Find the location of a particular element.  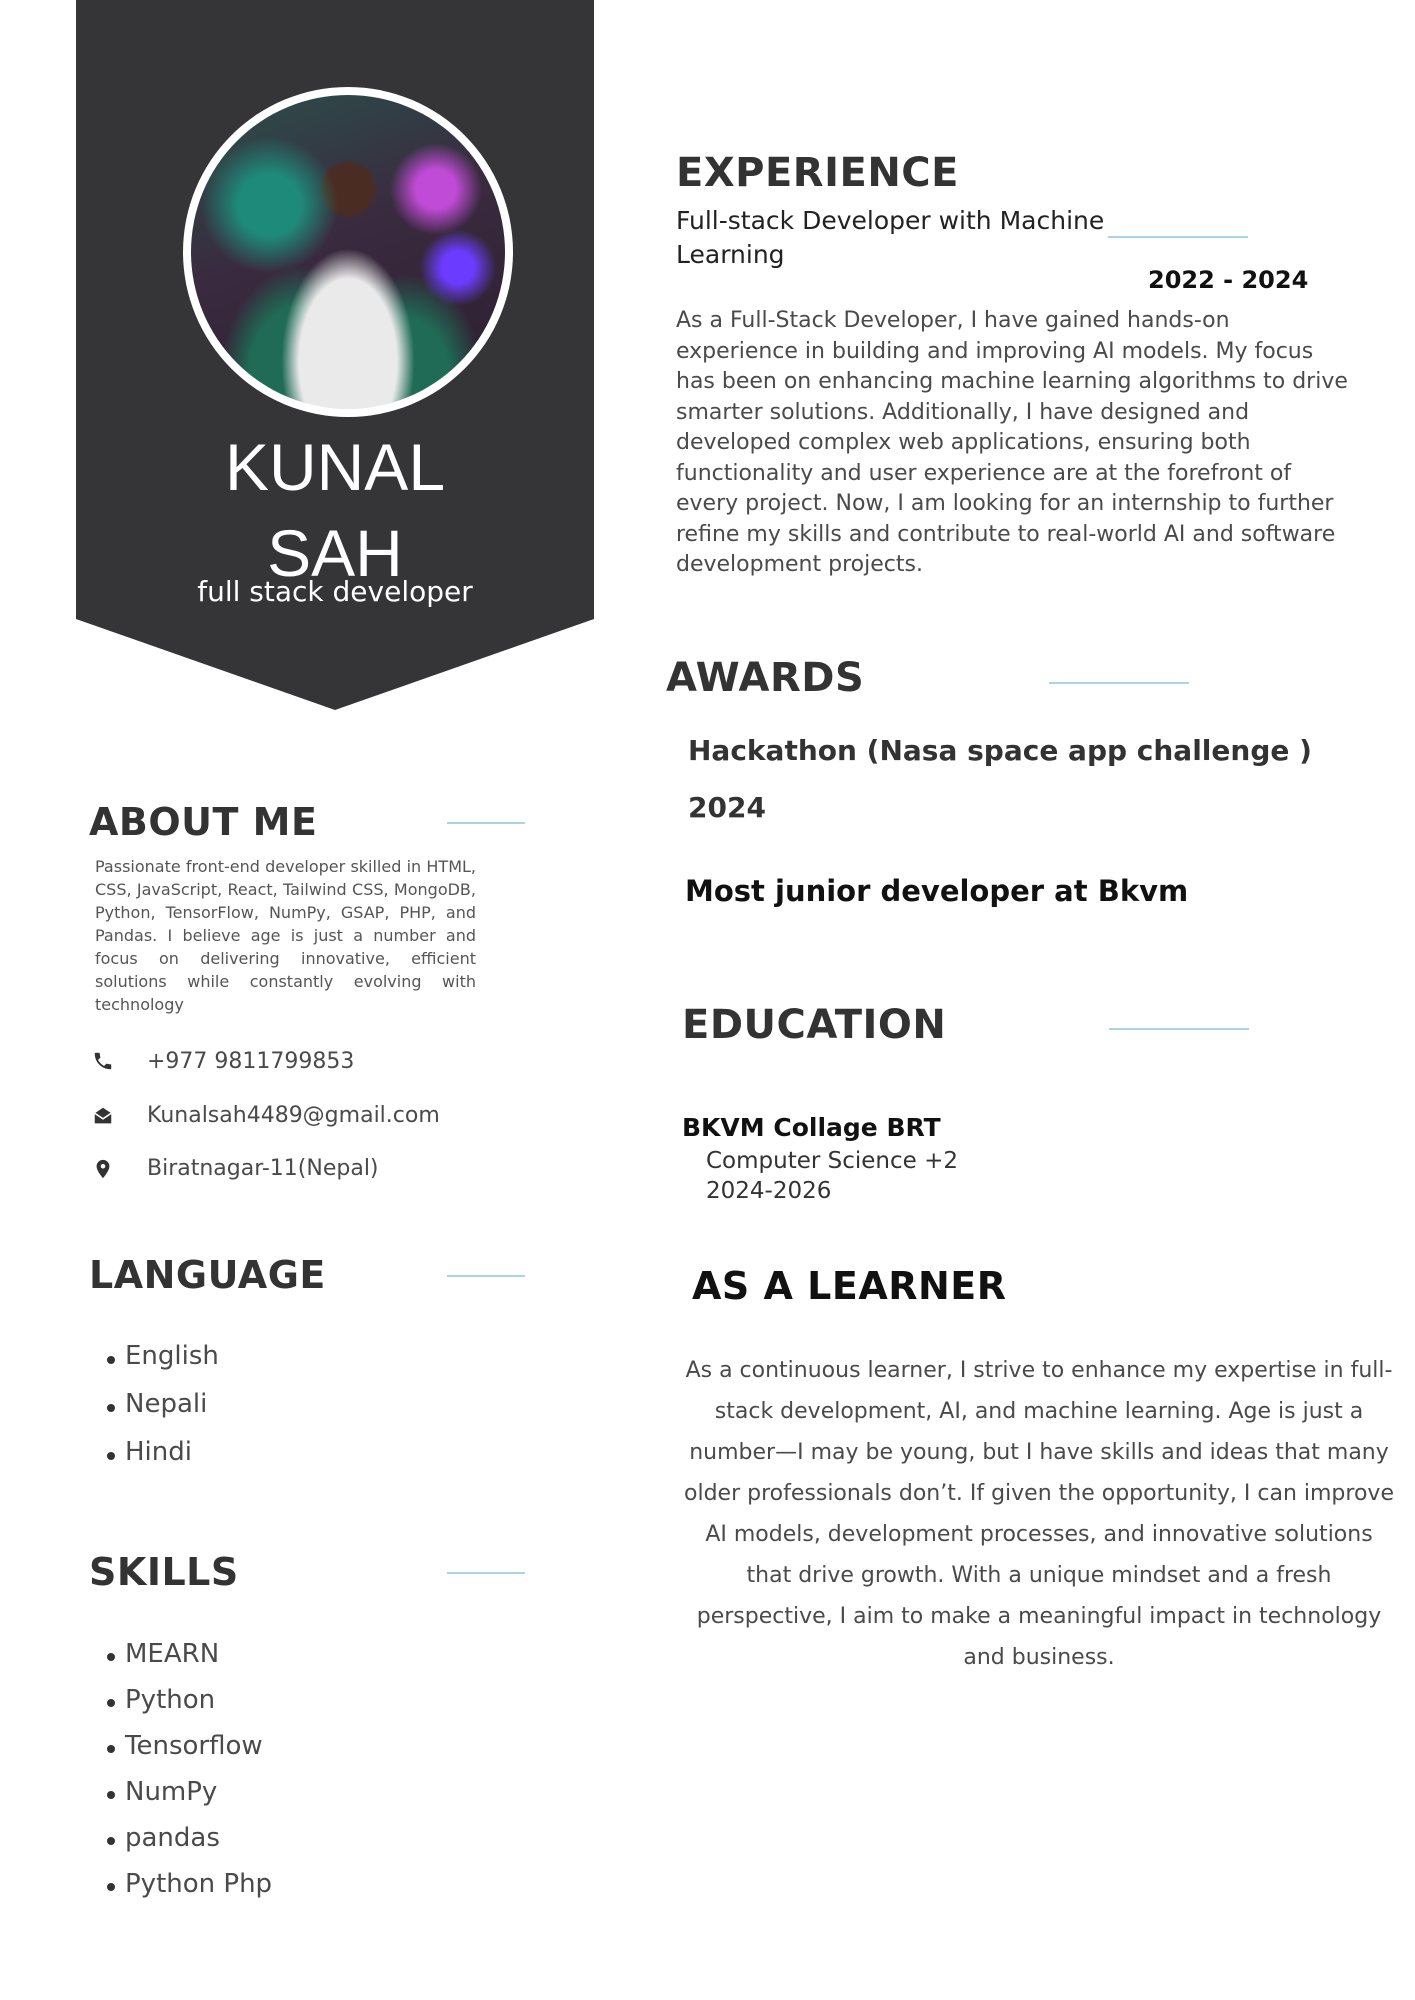

experience-heading: EXPERIENCE is located at coordinates (817, 173).